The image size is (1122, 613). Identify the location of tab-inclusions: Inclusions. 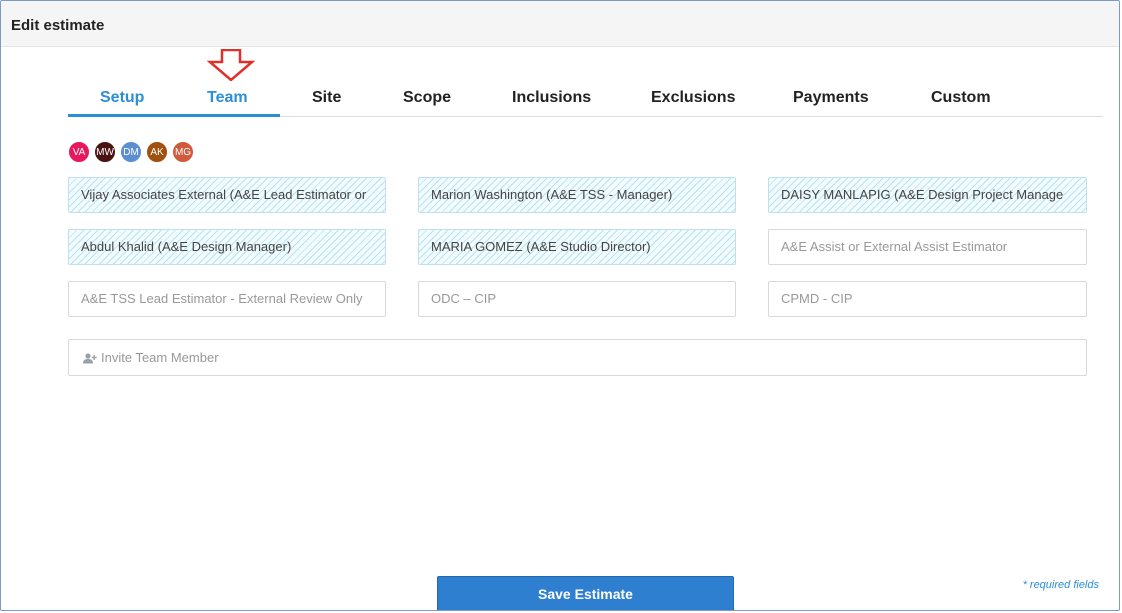
(551, 98).